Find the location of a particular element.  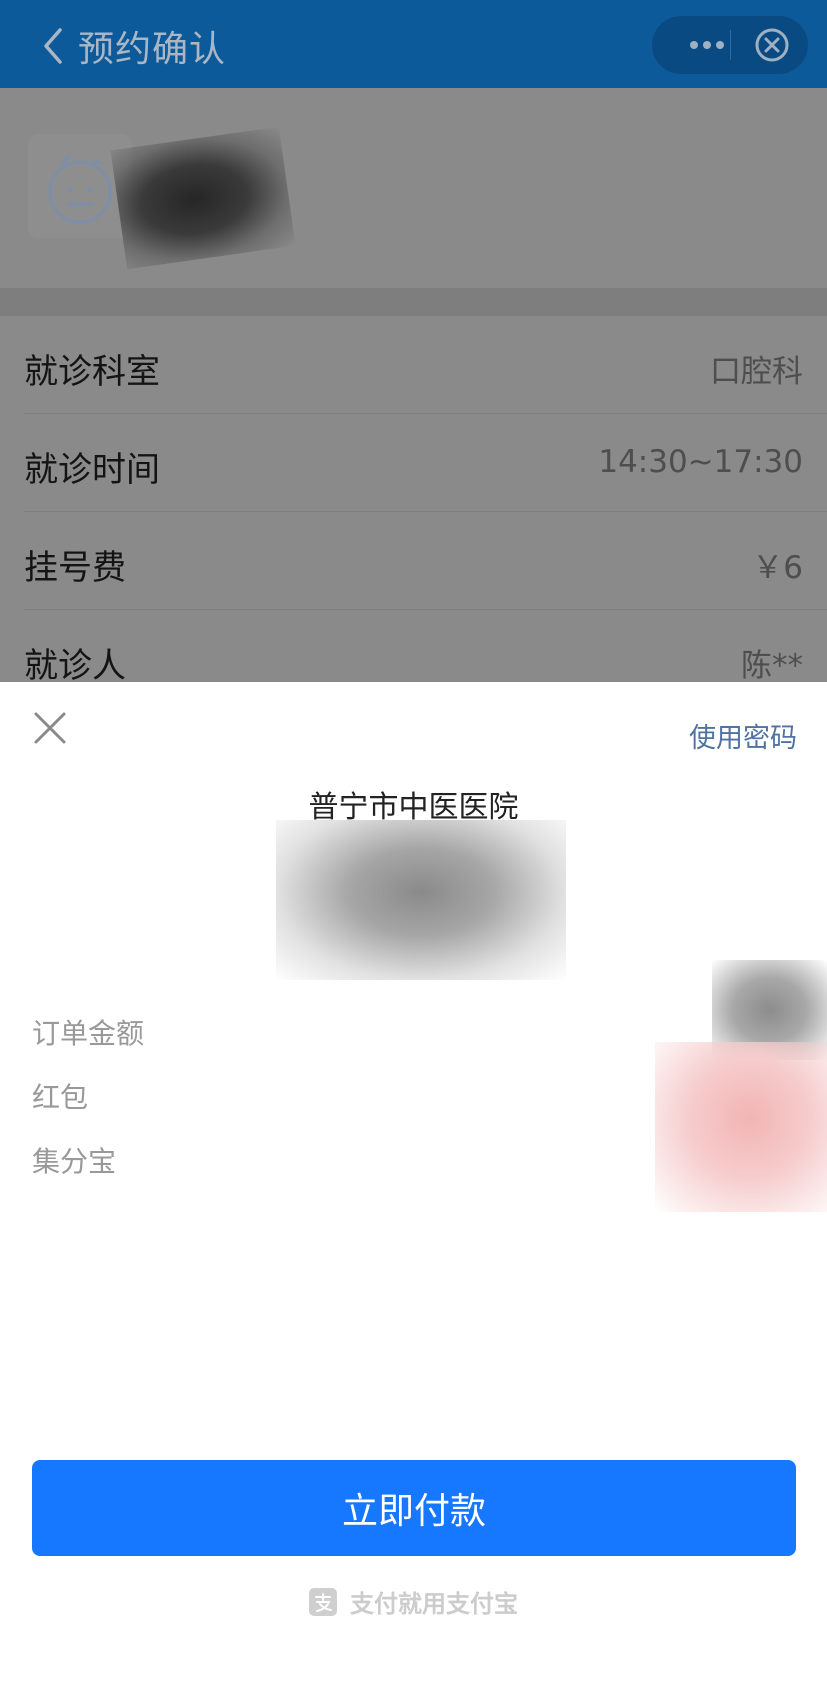

close-icon is located at coordinates (50, 728).